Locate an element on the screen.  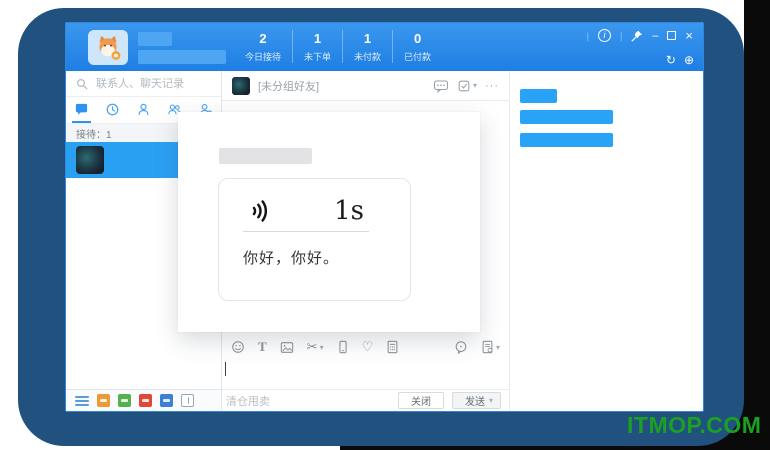
stat-label: 已付款 is located at coordinates (418, 57).